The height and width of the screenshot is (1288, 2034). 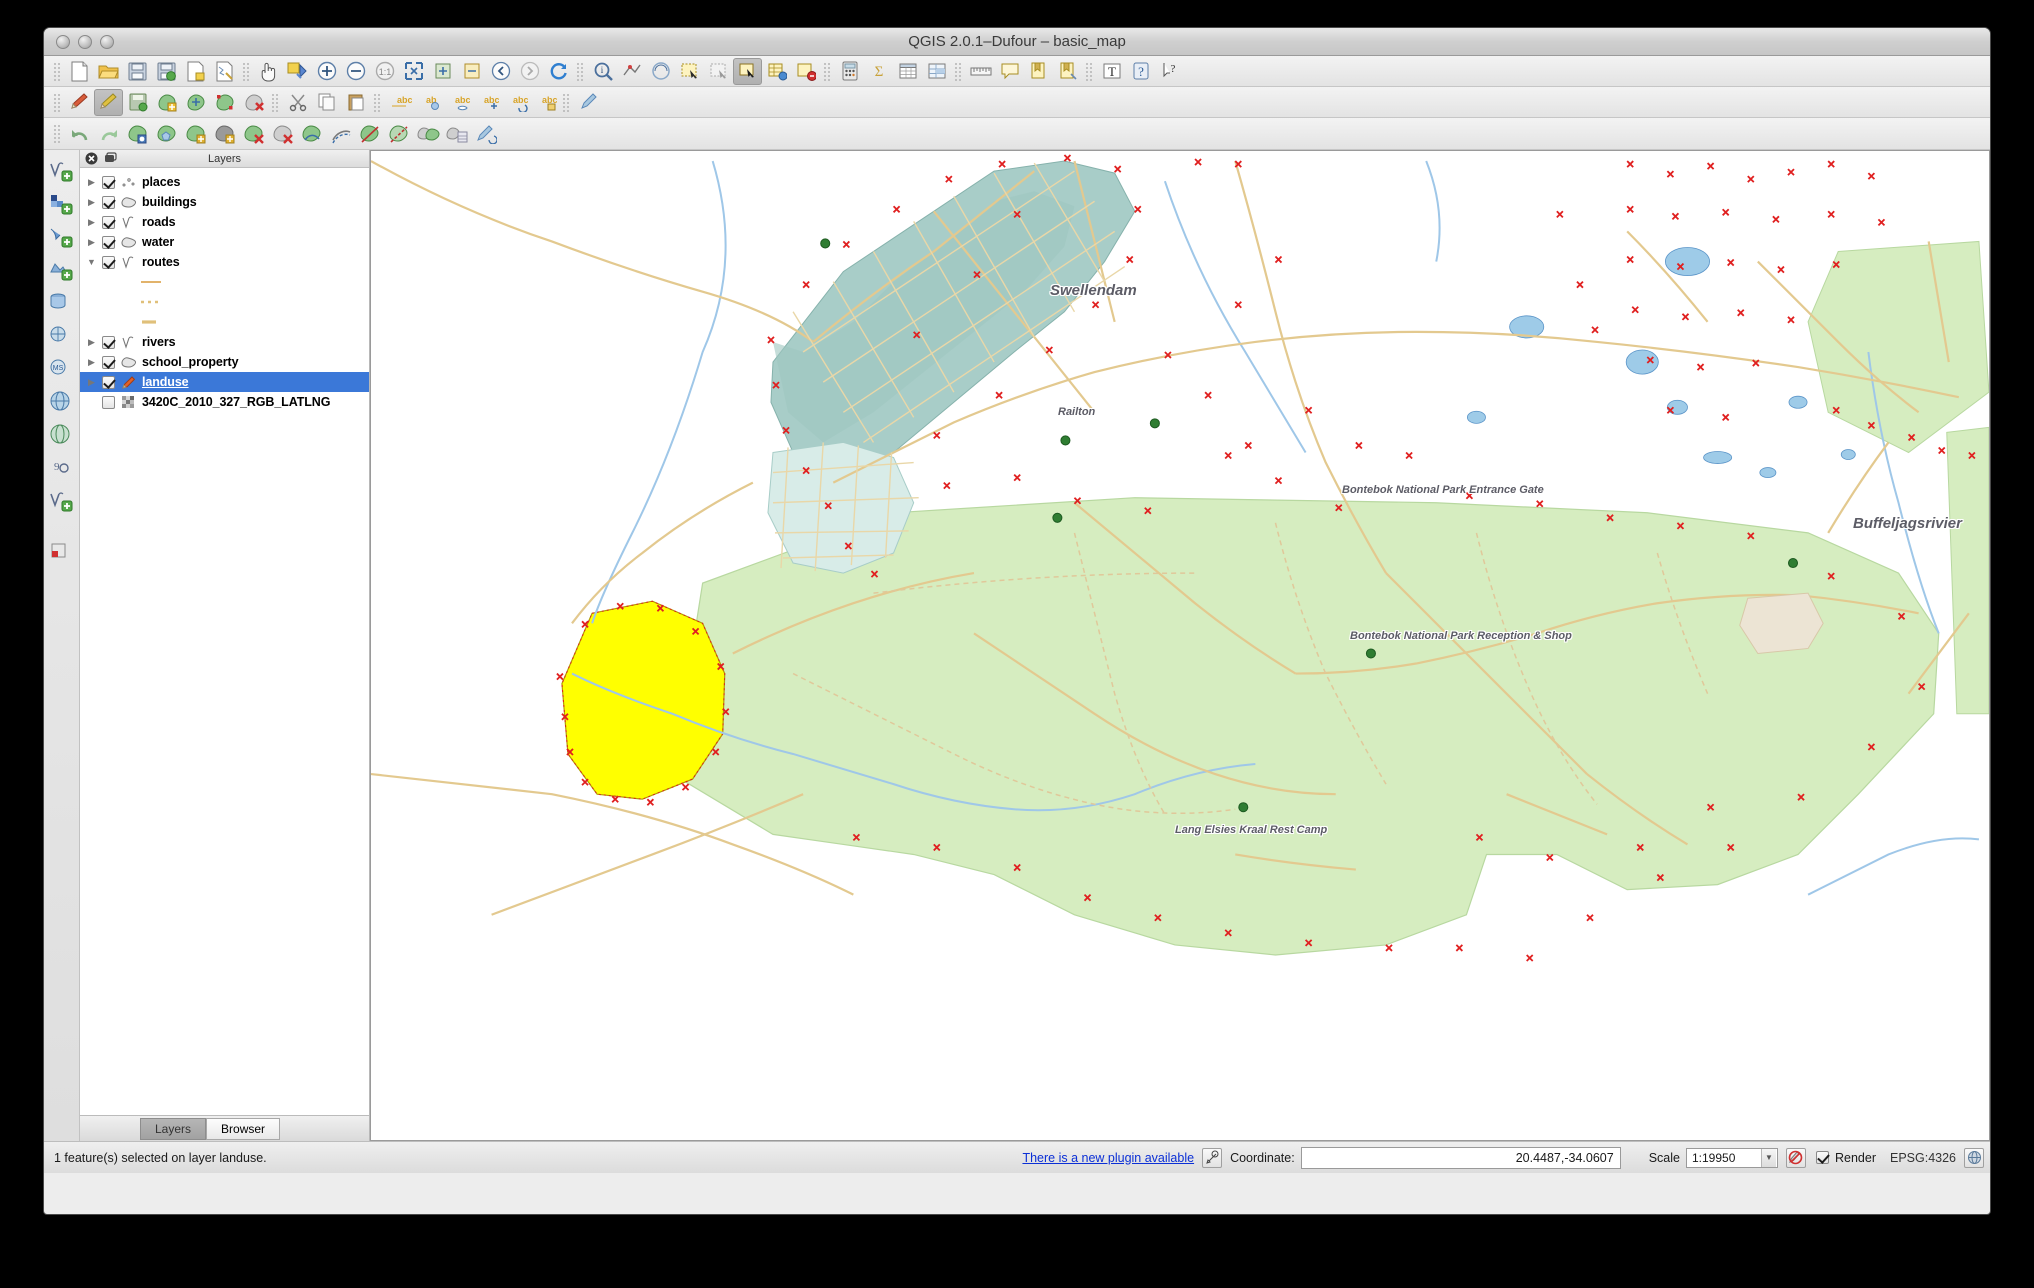 What do you see at coordinates (224, 402) in the screenshot?
I see `layer-row-raster: ▶ 3420C_2010_327_RGB_LATLNG` at bounding box center [224, 402].